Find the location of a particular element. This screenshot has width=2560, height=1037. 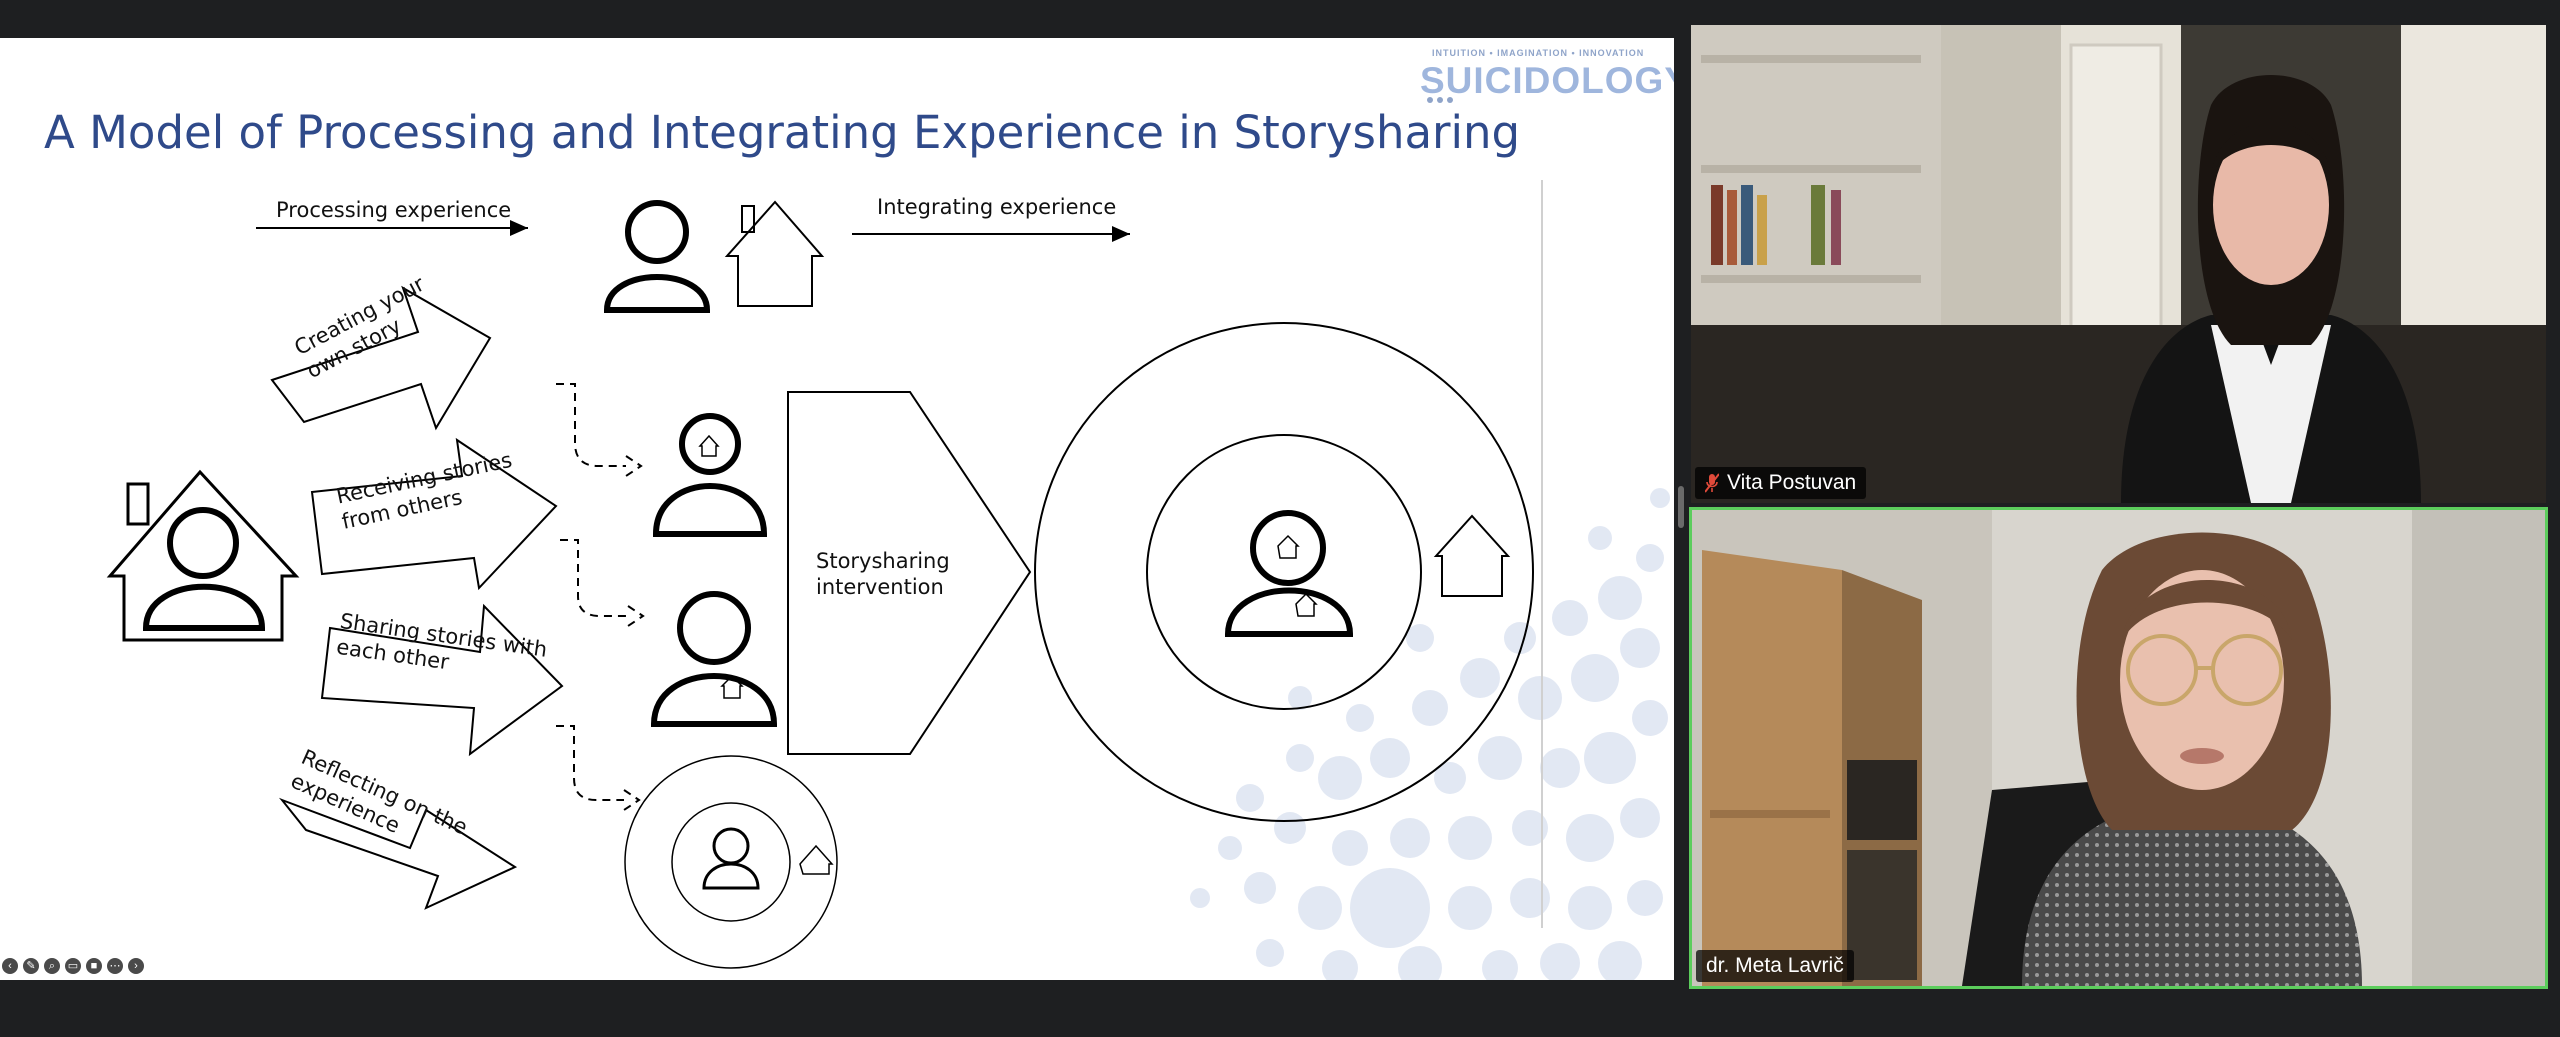

pen-icon: ✎ is located at coordinates (31, 966).